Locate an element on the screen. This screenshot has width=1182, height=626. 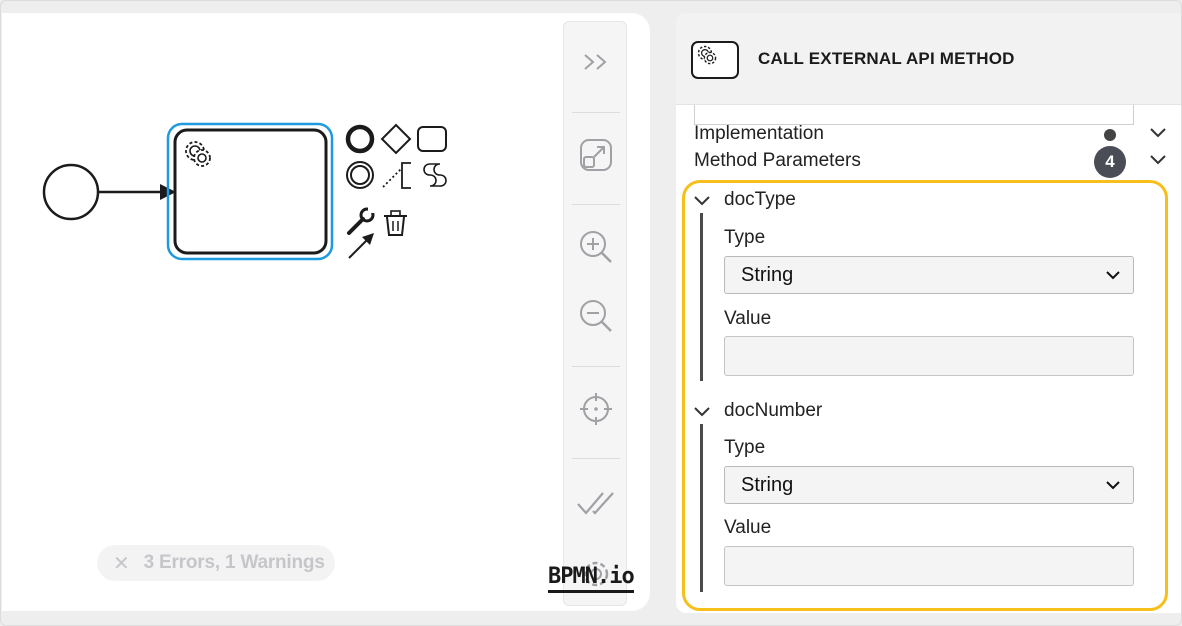
truncated-input is located at coordinates (914, 115).